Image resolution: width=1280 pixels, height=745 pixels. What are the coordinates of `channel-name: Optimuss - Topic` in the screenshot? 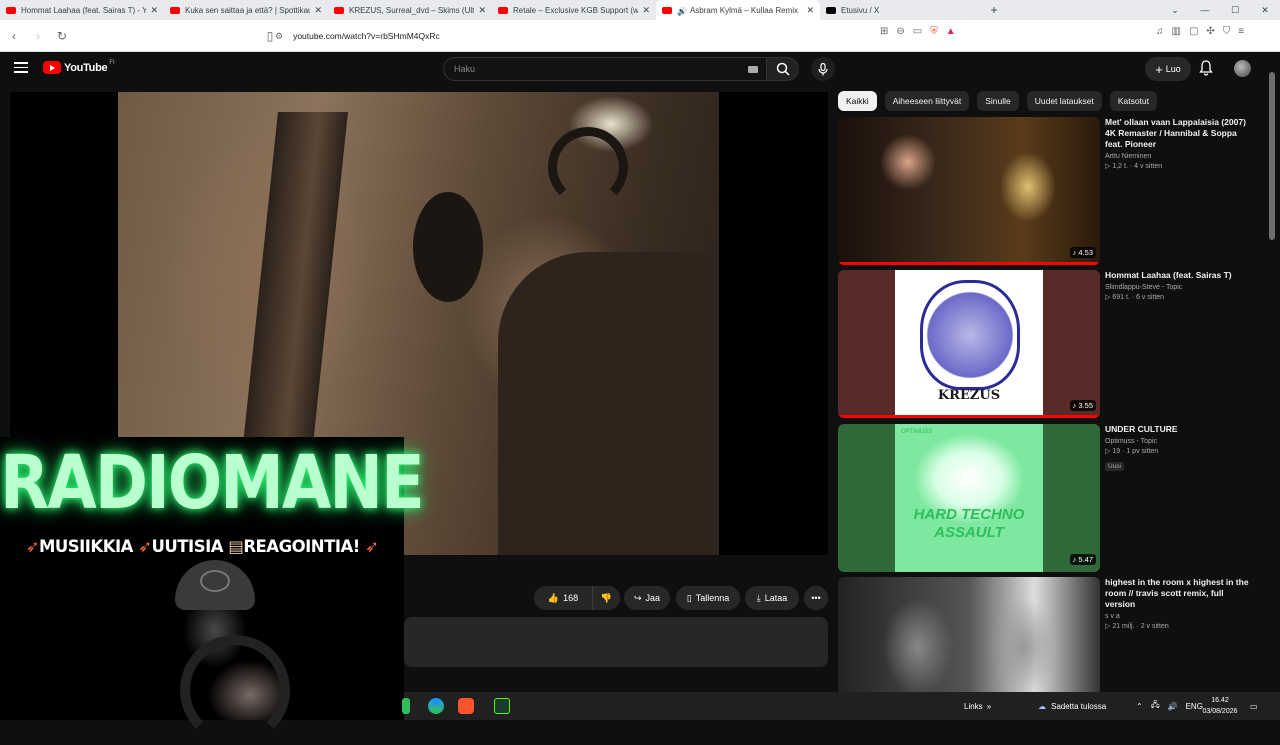 It's located at (1180, 441).